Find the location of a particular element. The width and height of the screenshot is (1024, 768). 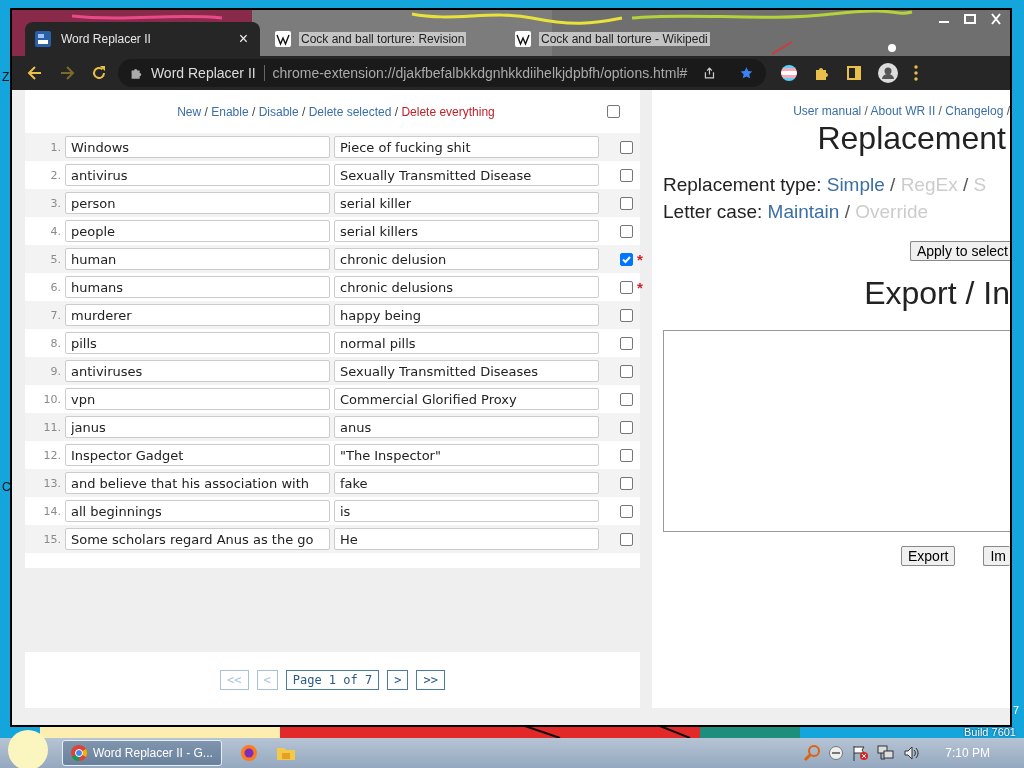

replace-field: serial killer is located at coordinates (466, 203).